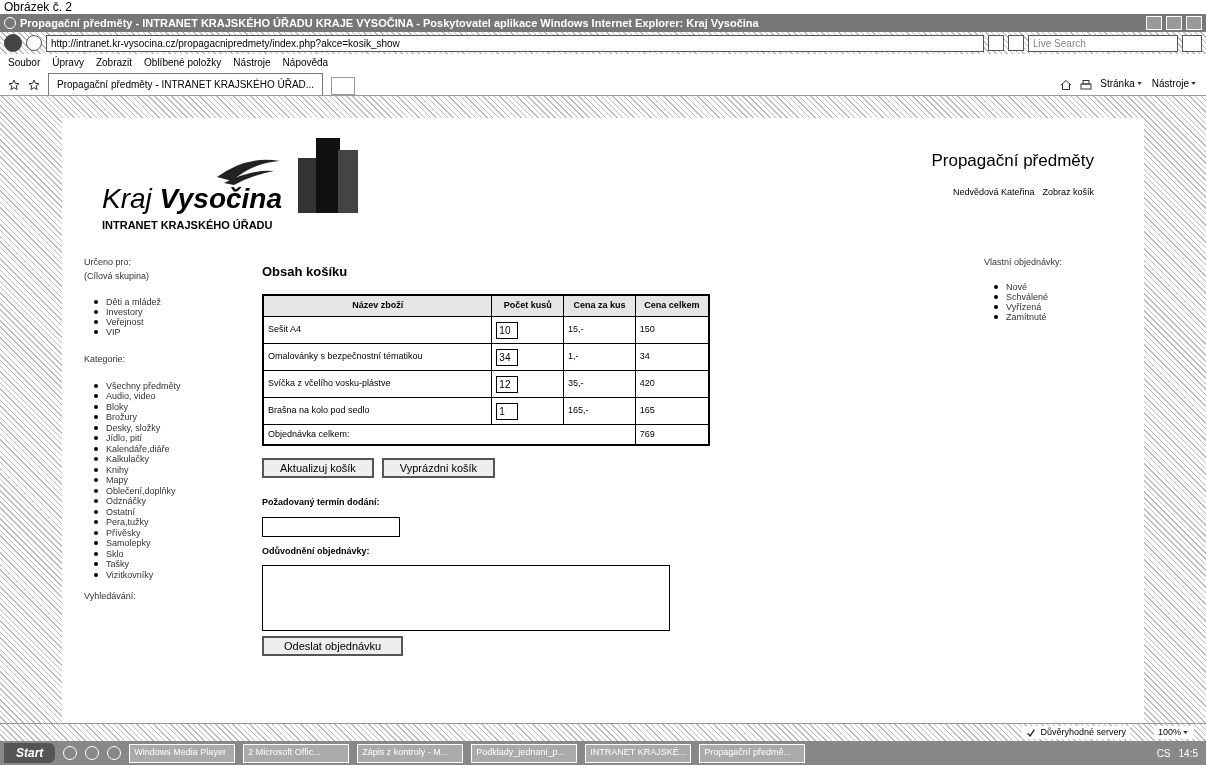  What do you see at coordinates (305, 62) in the screenshot?
I see `menu-item: Nápověda` at bounding box center [305, 62].